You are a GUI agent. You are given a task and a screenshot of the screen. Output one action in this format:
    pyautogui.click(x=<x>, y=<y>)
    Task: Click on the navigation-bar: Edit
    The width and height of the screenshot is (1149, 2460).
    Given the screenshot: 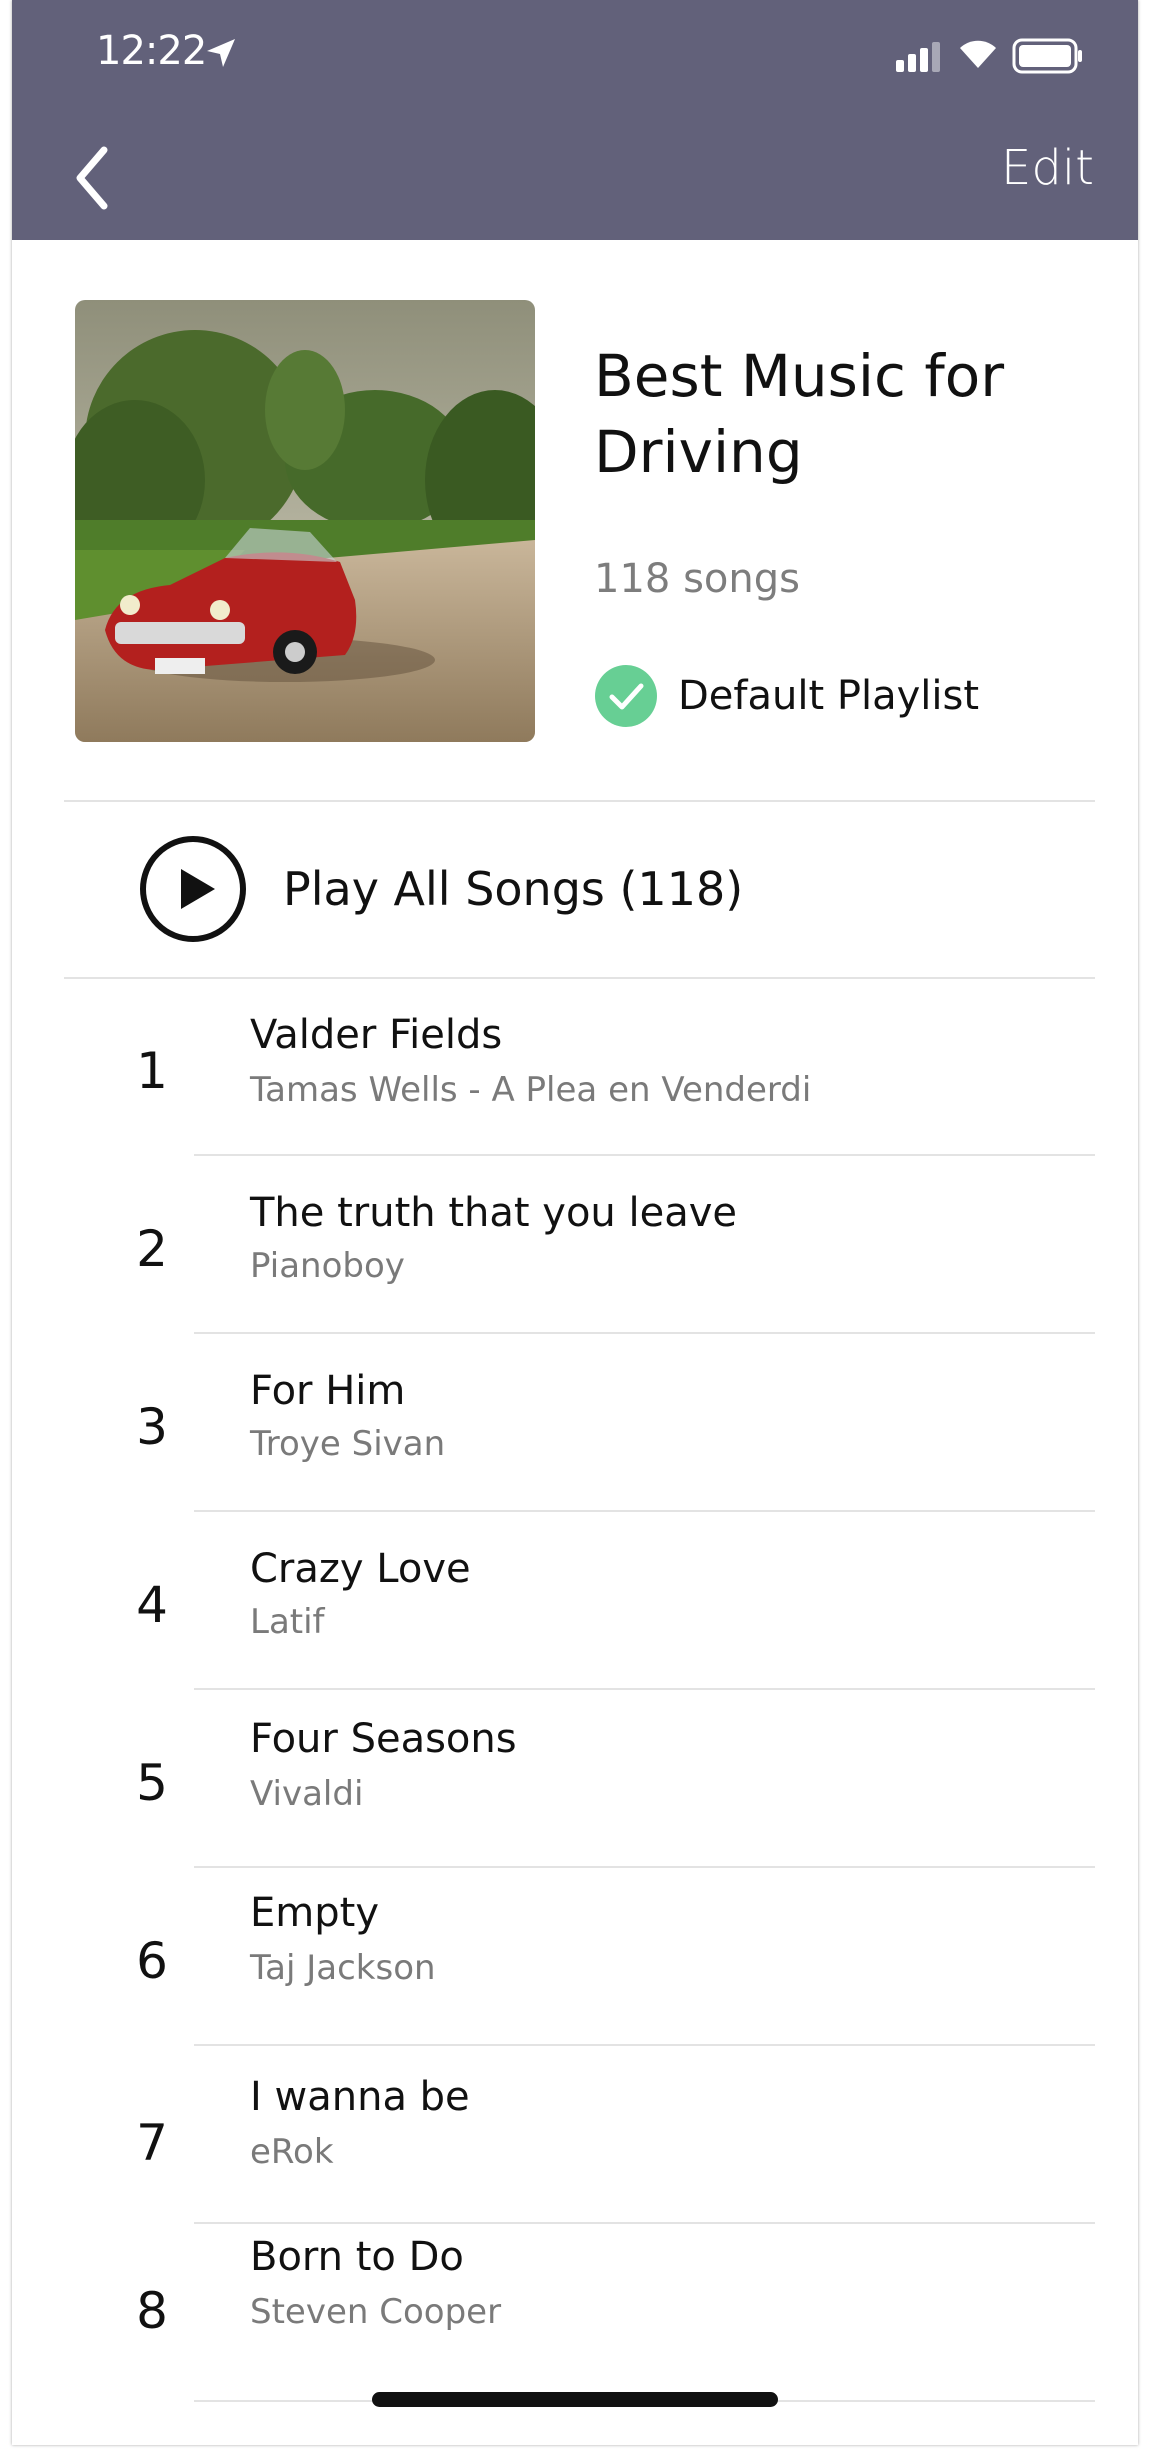 What is the action you would take?
    pyautogui.click(x=575, y=175)
    